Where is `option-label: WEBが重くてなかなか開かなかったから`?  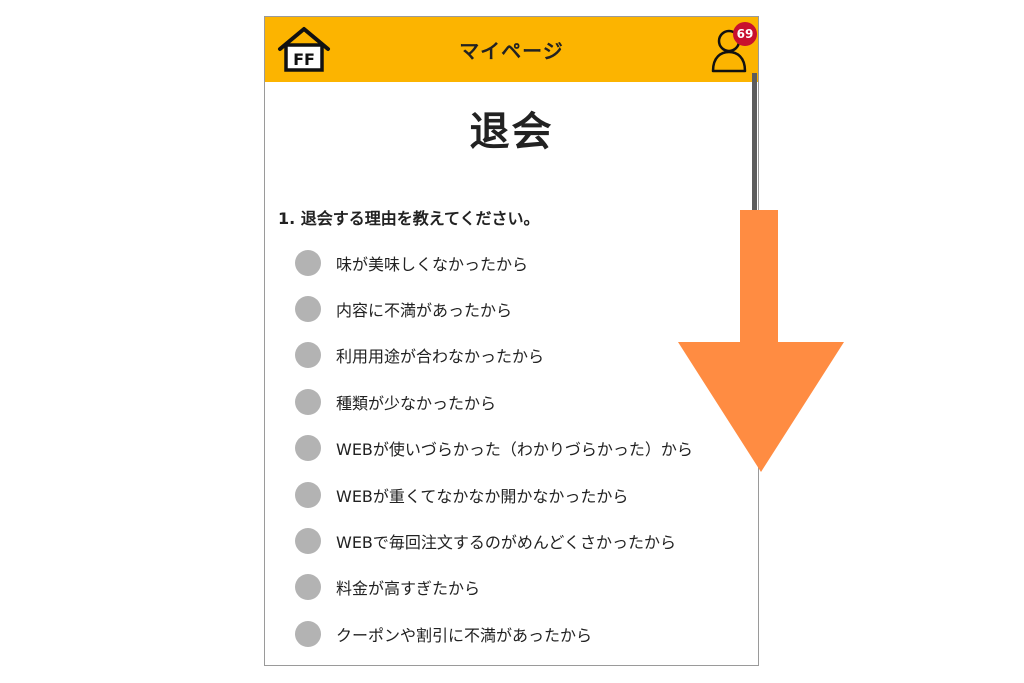
option-label: WEBが重くてなかなか開かなかったから is located at coordinates (482, 496).